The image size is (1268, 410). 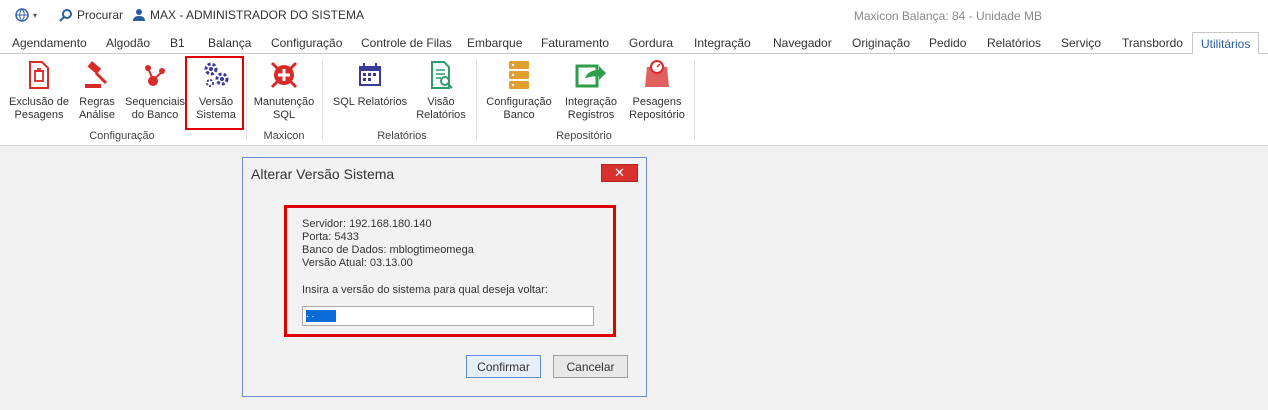 What do you see at coordinates (177, 43) in the screenshot?
I see `tab-b1: B1` at bounding box center [177, 43].